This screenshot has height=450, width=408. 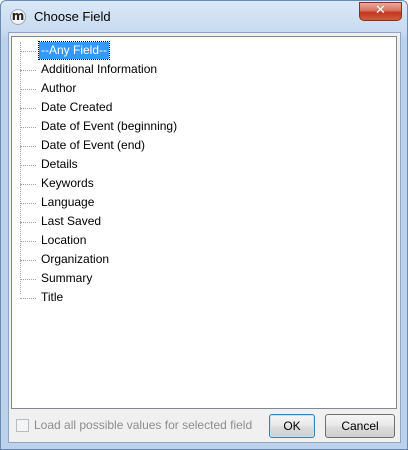 I want to click on tree-item-label: Location, so click(x=64, y=240).